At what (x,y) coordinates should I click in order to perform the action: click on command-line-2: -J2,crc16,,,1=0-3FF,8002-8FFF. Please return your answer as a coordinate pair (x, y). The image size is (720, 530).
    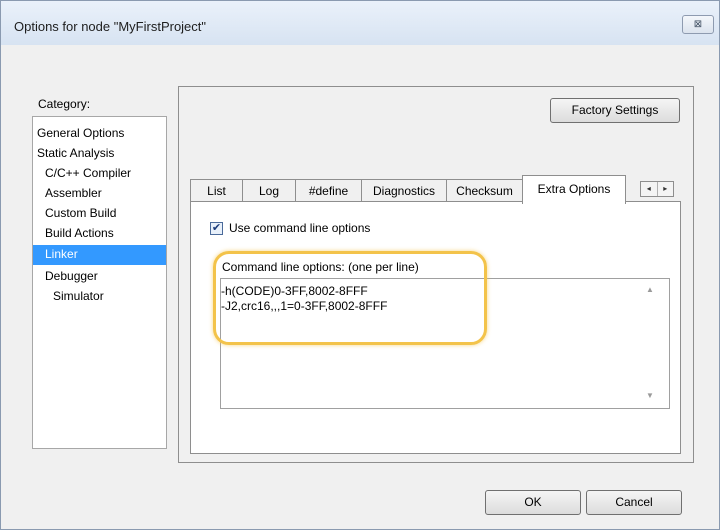
    Looking at the image, I should click on (304, 306).